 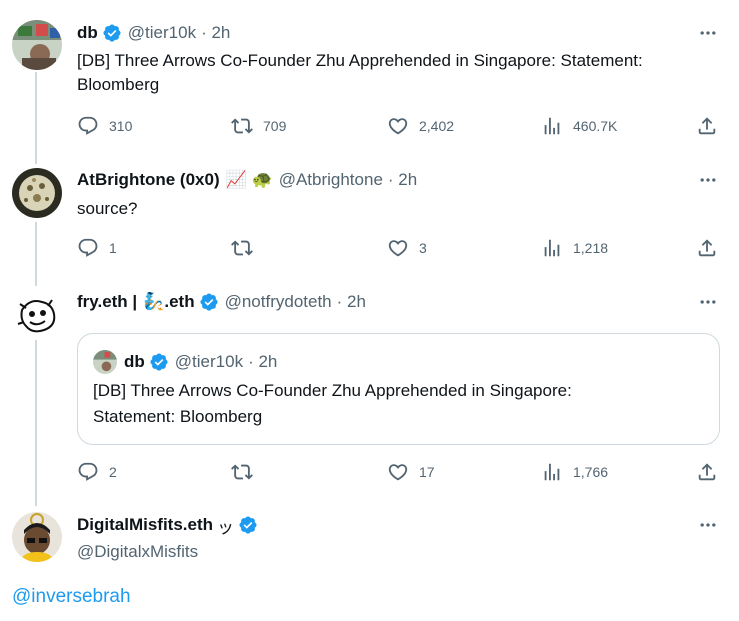 I want to click on reply-count: 1, so click(x=113, y=248).